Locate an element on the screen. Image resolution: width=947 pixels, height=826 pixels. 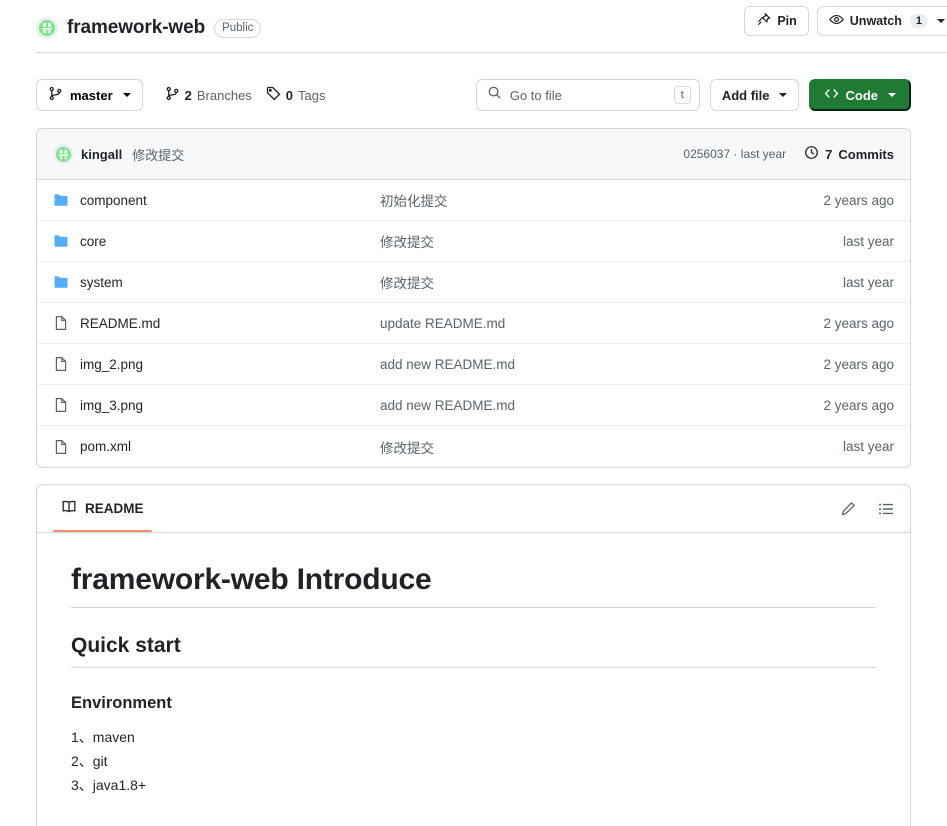
visibility-badge: Public is located at coordinates (238, 28).